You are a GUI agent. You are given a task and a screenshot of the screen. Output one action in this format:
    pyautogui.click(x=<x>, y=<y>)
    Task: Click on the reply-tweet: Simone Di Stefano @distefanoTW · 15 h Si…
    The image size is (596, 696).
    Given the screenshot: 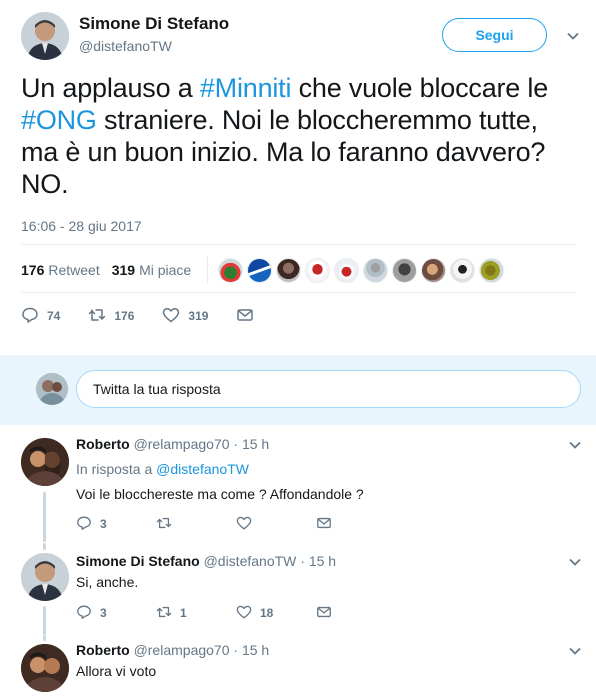 What is the action you would take?
    pyautogui.click(x=298, y=589)
    